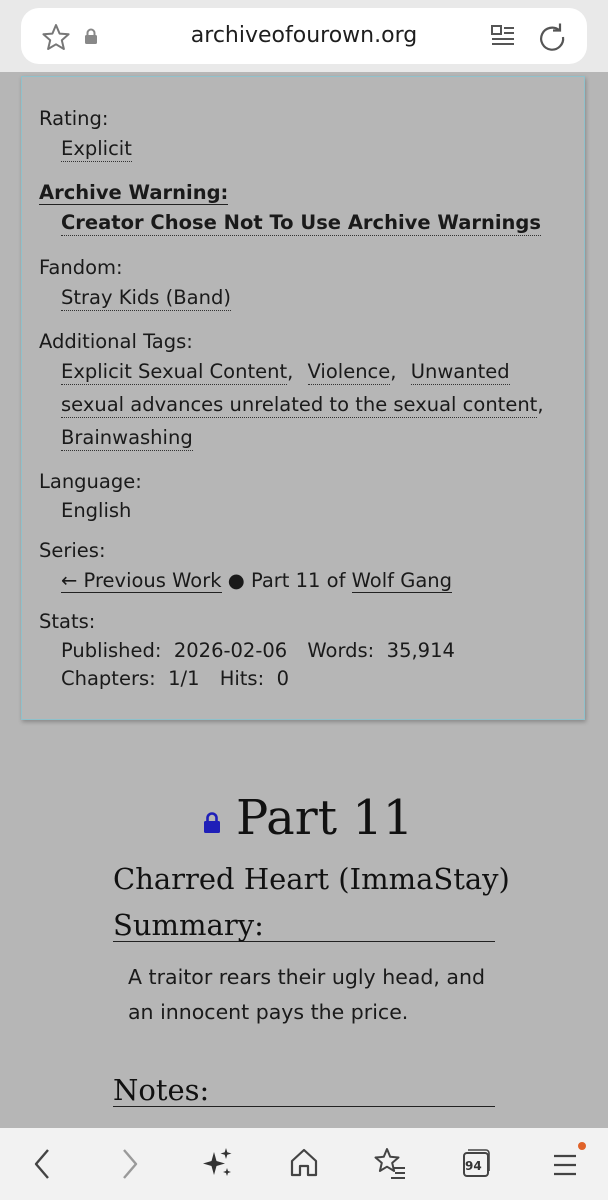 This screenshot has width=608, height=1200. What do you see at coordinates (402, 581) in the screenshot?
I see `series-link: Wolf Gang` at bounding box center [402, 581].